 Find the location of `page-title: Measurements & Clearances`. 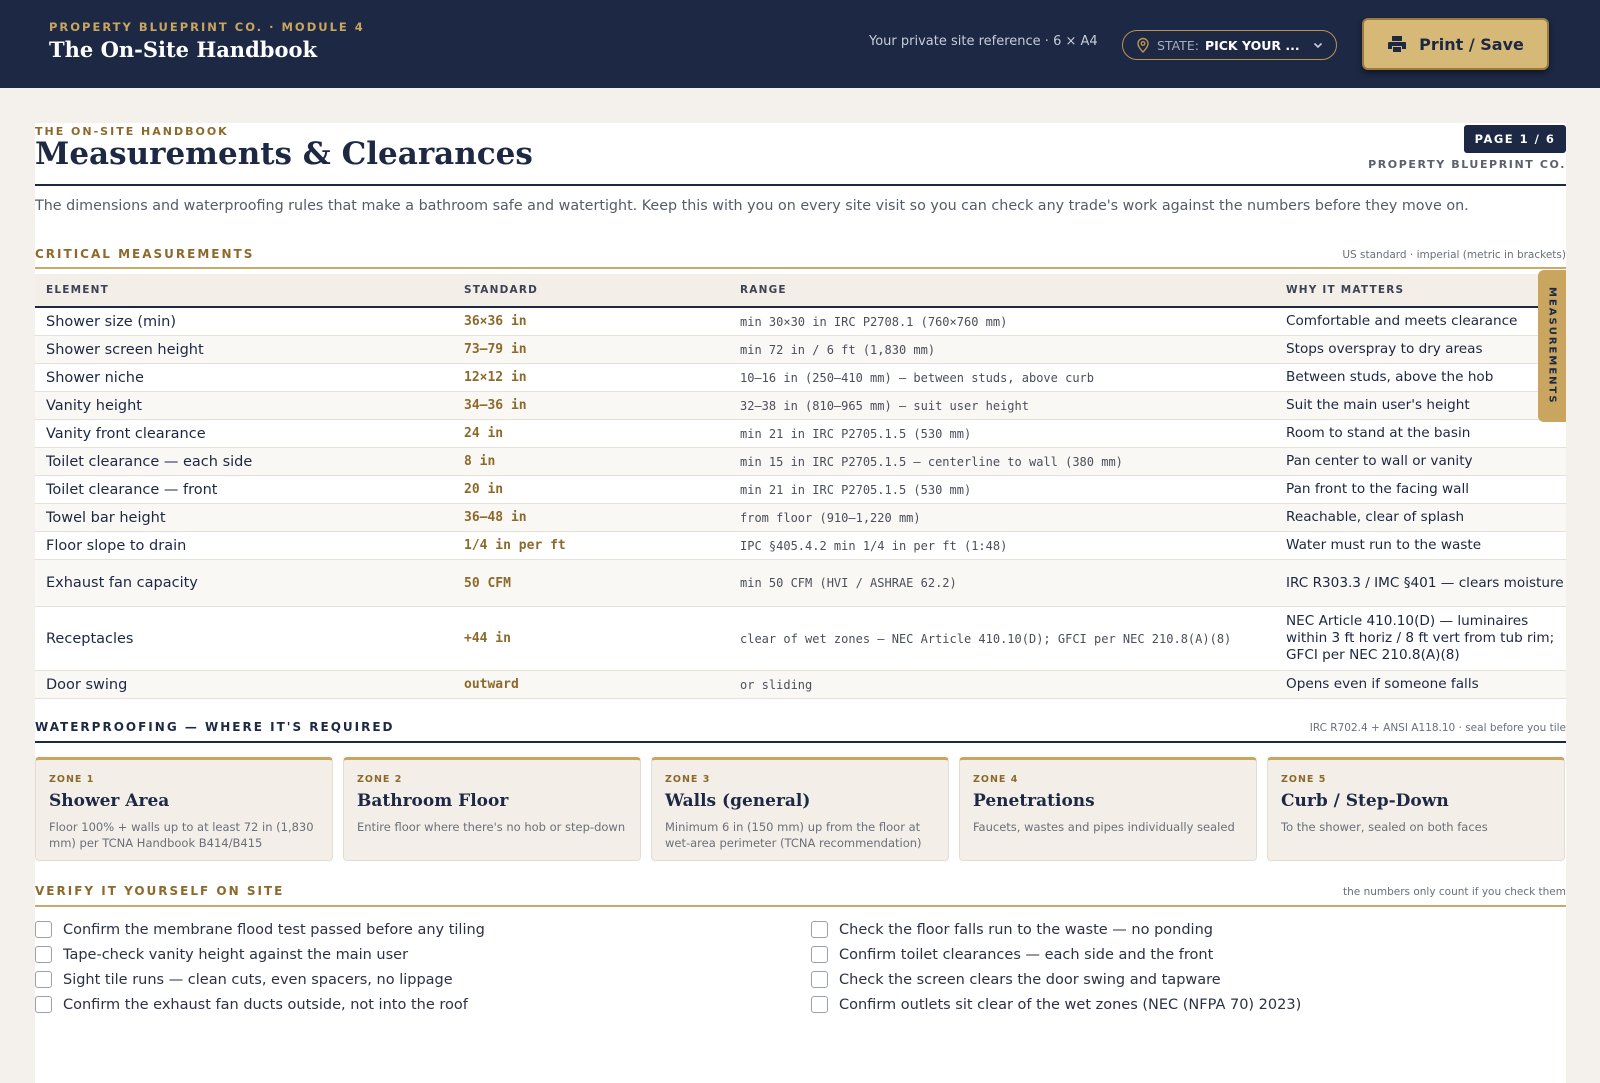

page-title: Measurements & Clearances is located at coordinates (284, 154).